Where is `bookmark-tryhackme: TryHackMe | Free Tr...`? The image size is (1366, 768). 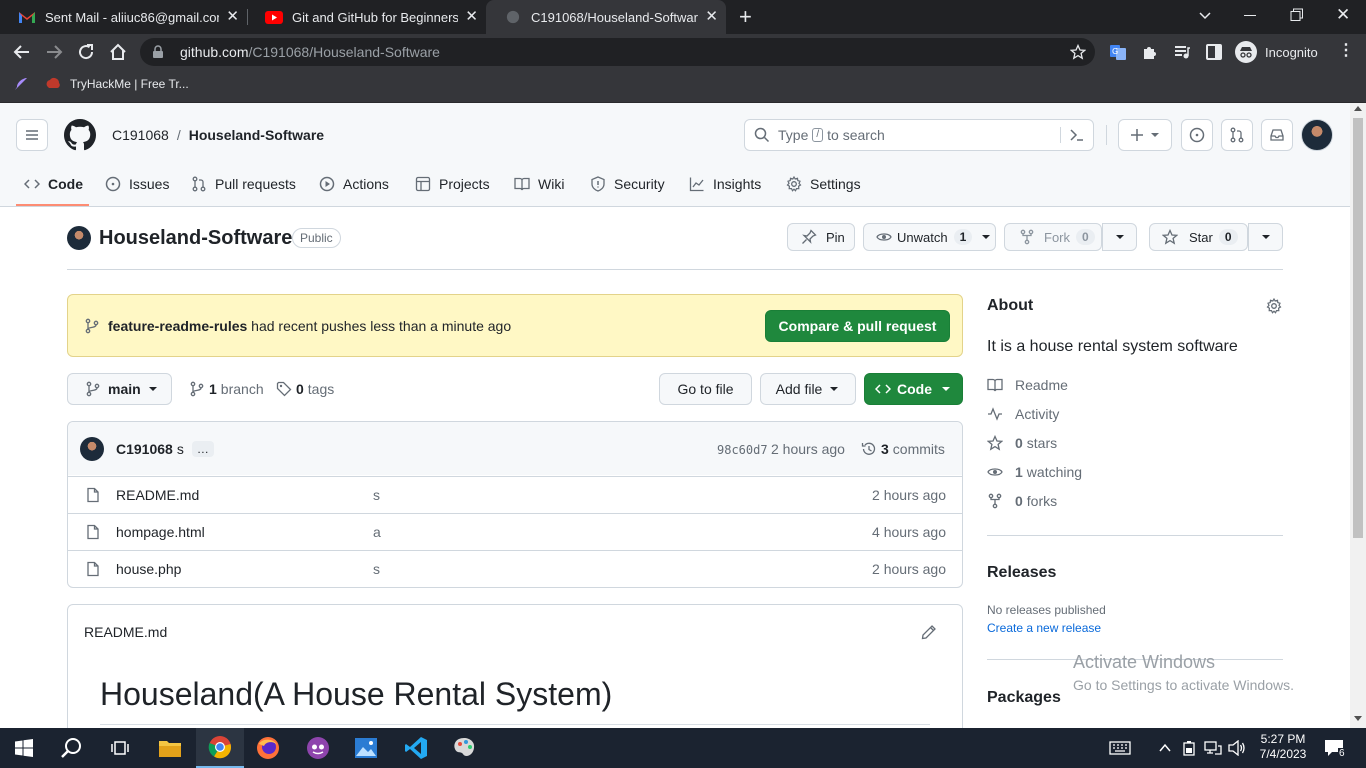
bookmark-tryhackme: TryHackMe | Free Tr... is located at coordinates (117, 84).